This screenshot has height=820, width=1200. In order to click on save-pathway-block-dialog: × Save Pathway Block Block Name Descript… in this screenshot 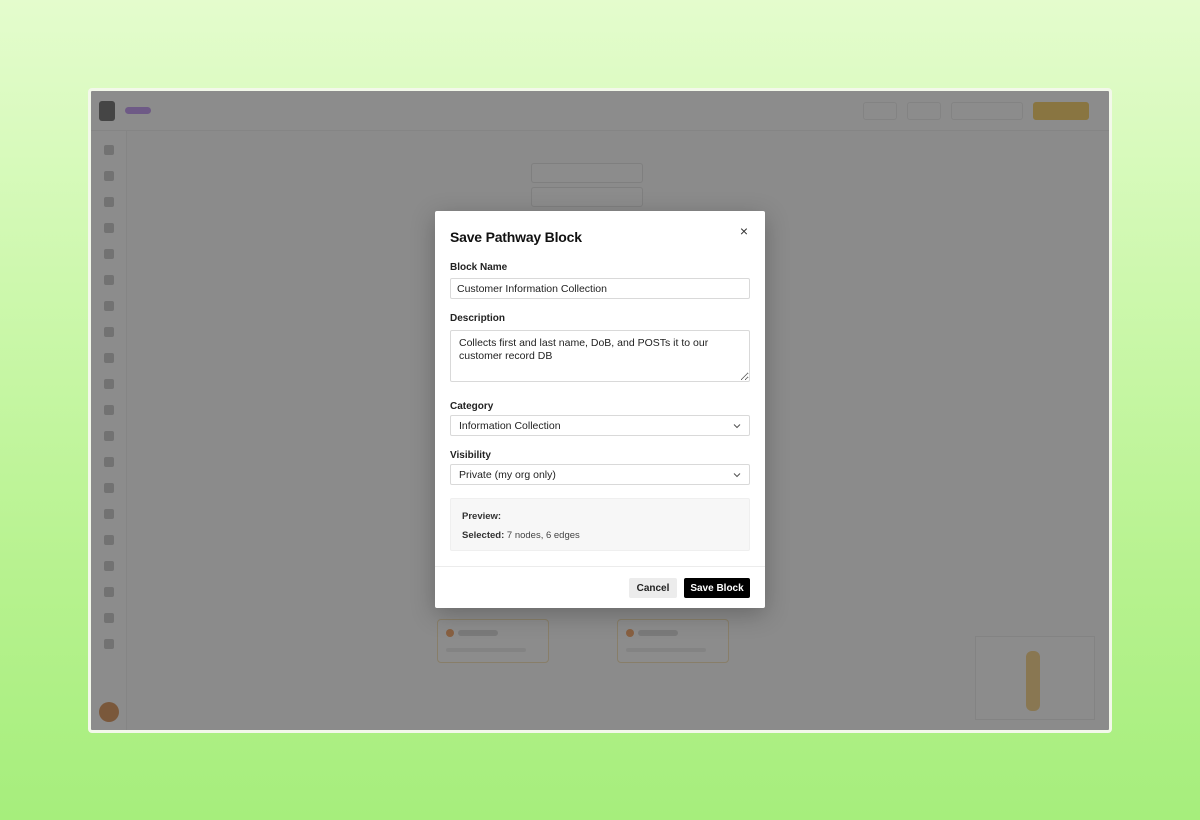, I will do `click(600, 409)`.